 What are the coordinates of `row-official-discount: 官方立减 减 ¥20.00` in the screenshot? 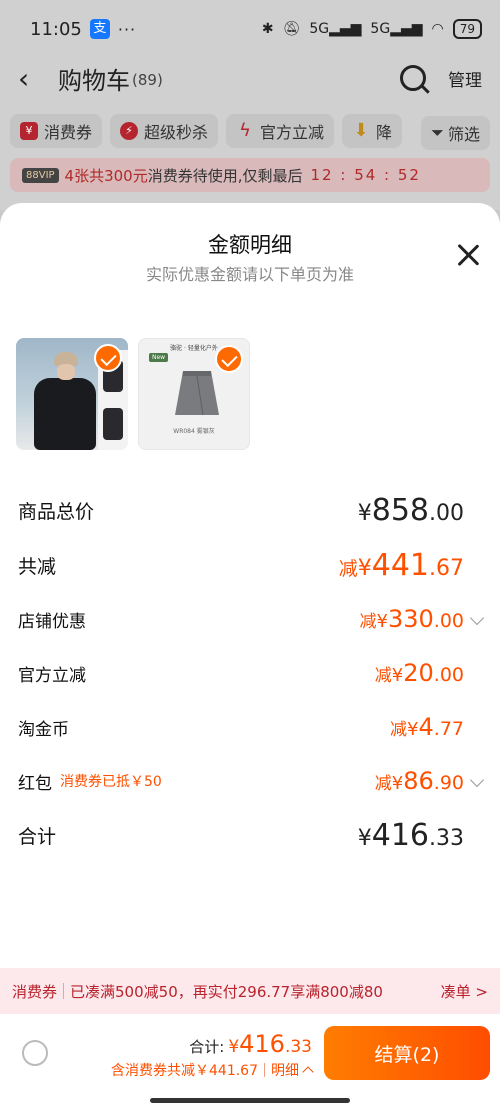 It's located at (250, 673).